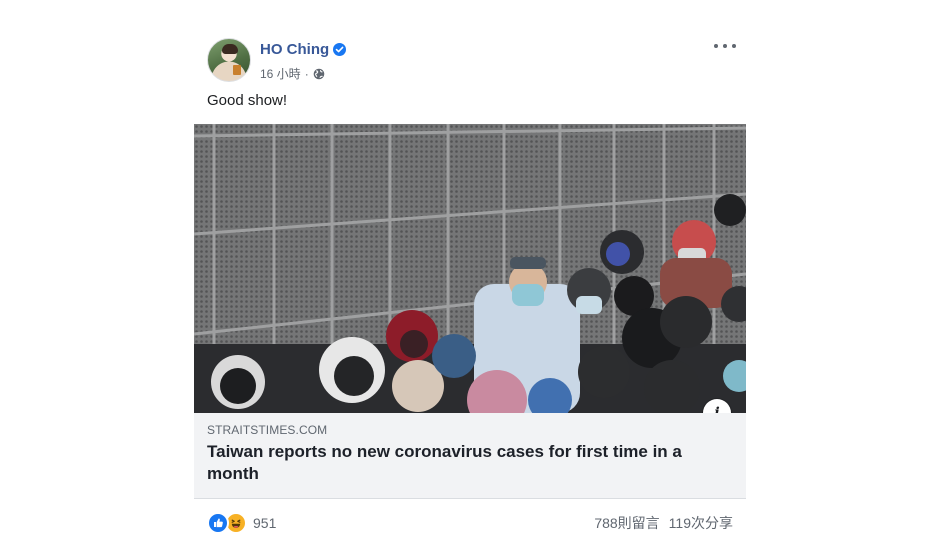  Describe the element at coordinates (241, 523) in the screenshot. I see `reaction-summary: 951` at that location.